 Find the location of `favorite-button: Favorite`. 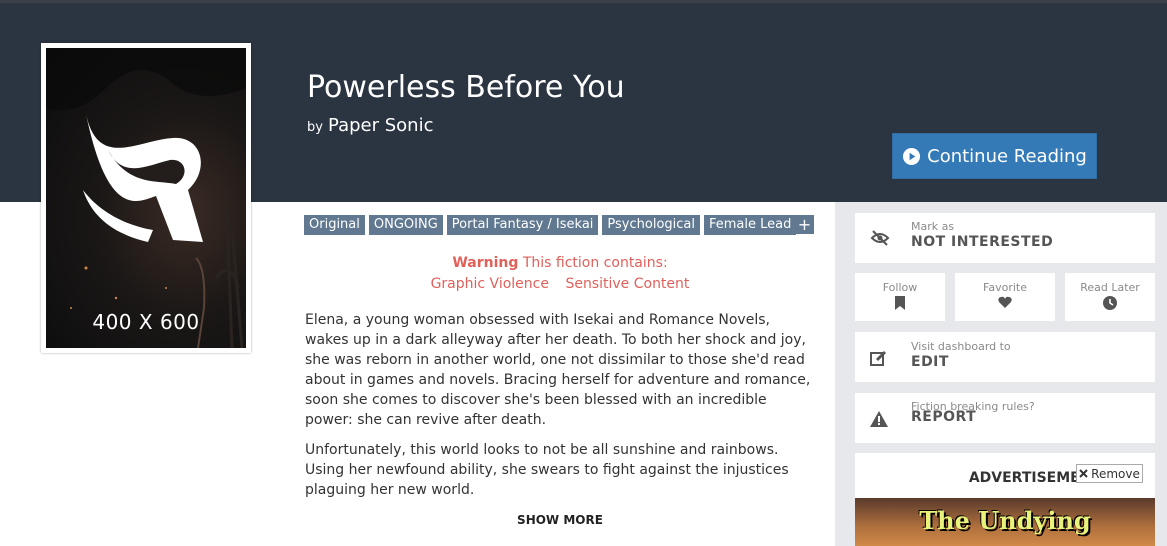

favorite-button: Favorite is located at coordinates (1005, 297).